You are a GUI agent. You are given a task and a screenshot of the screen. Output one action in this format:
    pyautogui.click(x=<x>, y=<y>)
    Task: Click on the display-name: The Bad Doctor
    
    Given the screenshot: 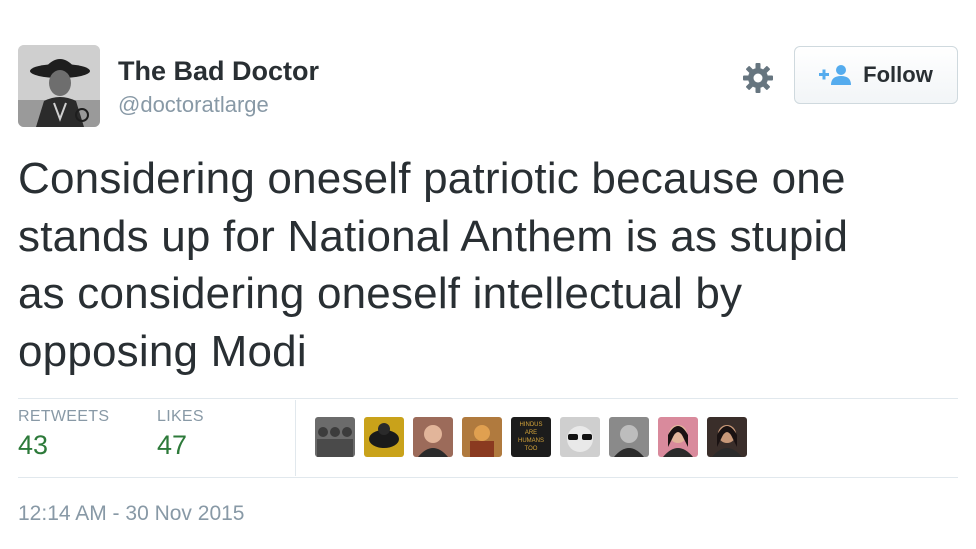 What is the action you would take?
    pyautogui.click(x=218, y=71)
    